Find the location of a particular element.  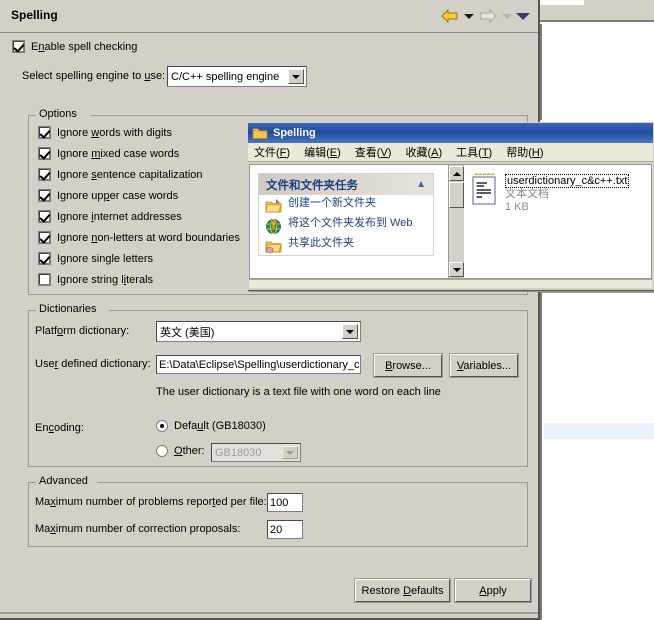

publish-to-web-icon is located at coordinates (273, 226).